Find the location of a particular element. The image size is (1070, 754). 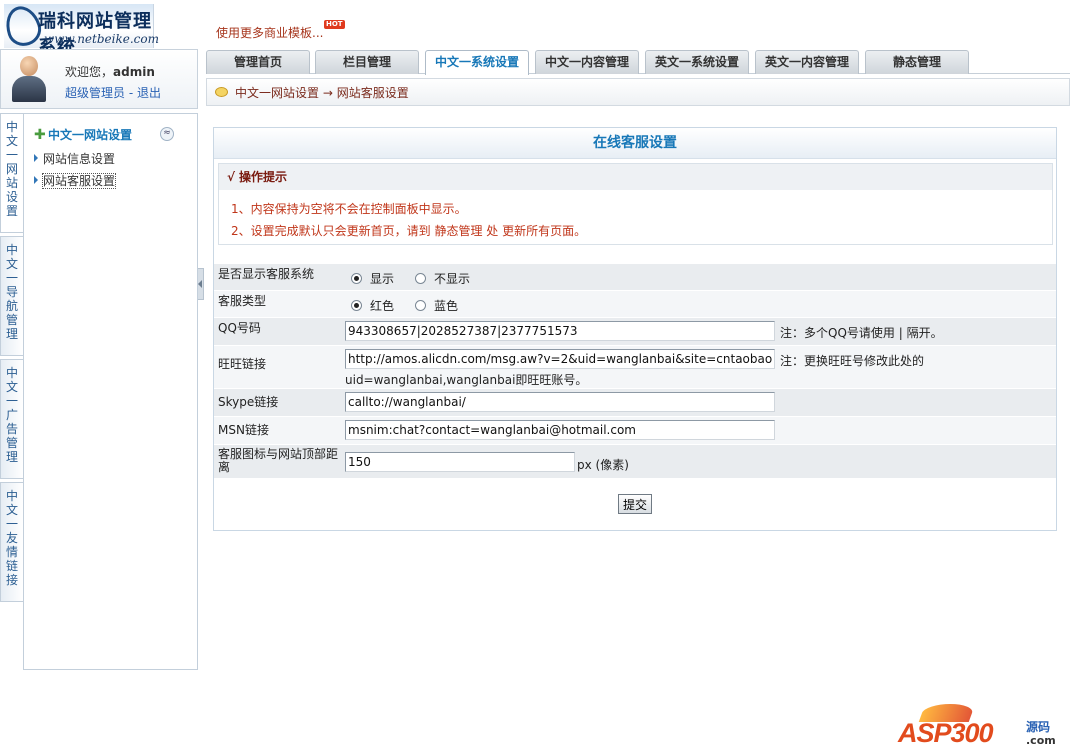

type-radio-blue: 蓝色 is located at coordinates (436, 305).